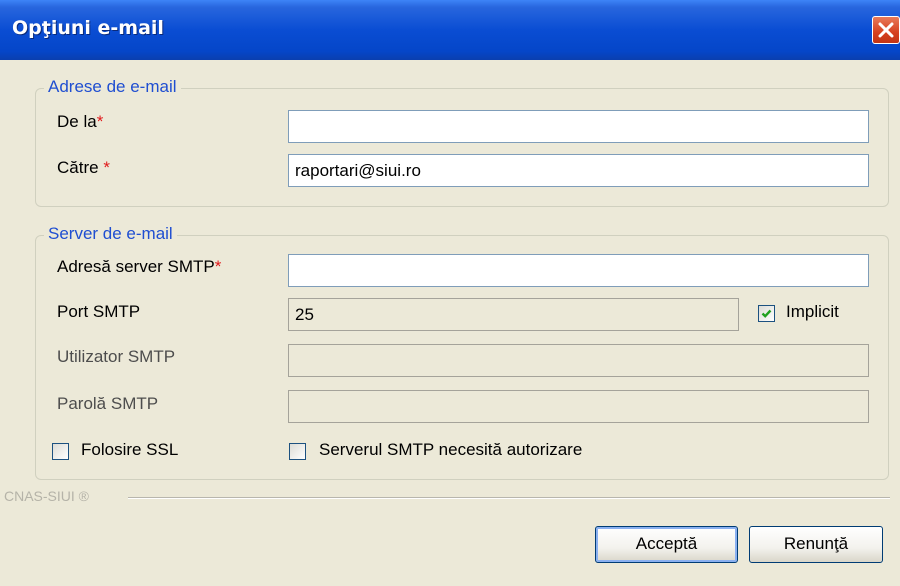 This screenshot has height=586, width=900. Describe the element at coordinates (46, 496) in the screenshot. I see `brand-label: CNAS-SIUI ®` at that location.